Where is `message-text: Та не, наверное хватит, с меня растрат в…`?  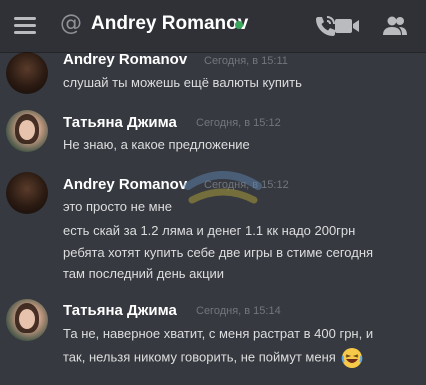
message-text: Та не, наверное хватит, с меня растрат в… is located at coordinates (218, 333).